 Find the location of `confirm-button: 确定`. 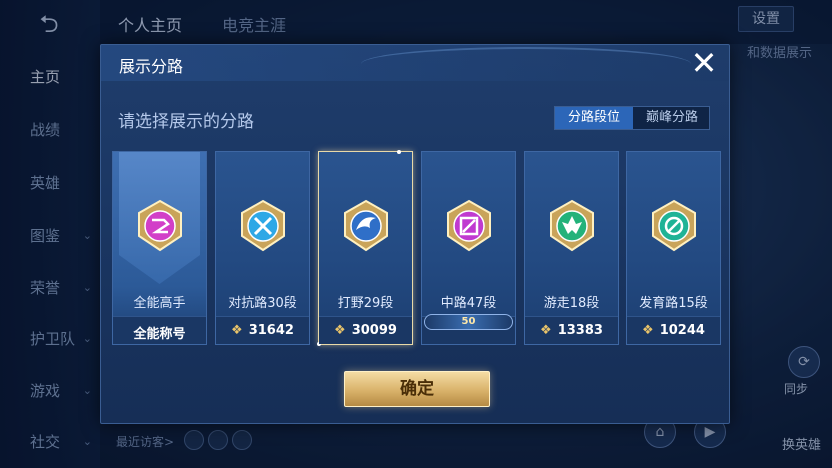

confirm-button: 确定 is located at coordinates (417, 389).